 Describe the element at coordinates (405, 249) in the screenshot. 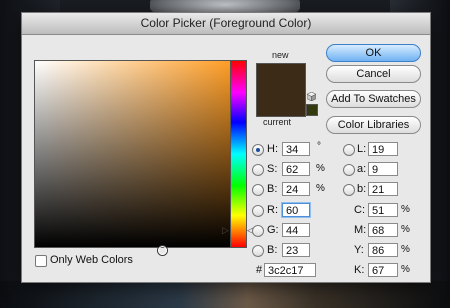

I see `yellow-unit: %` at that location.